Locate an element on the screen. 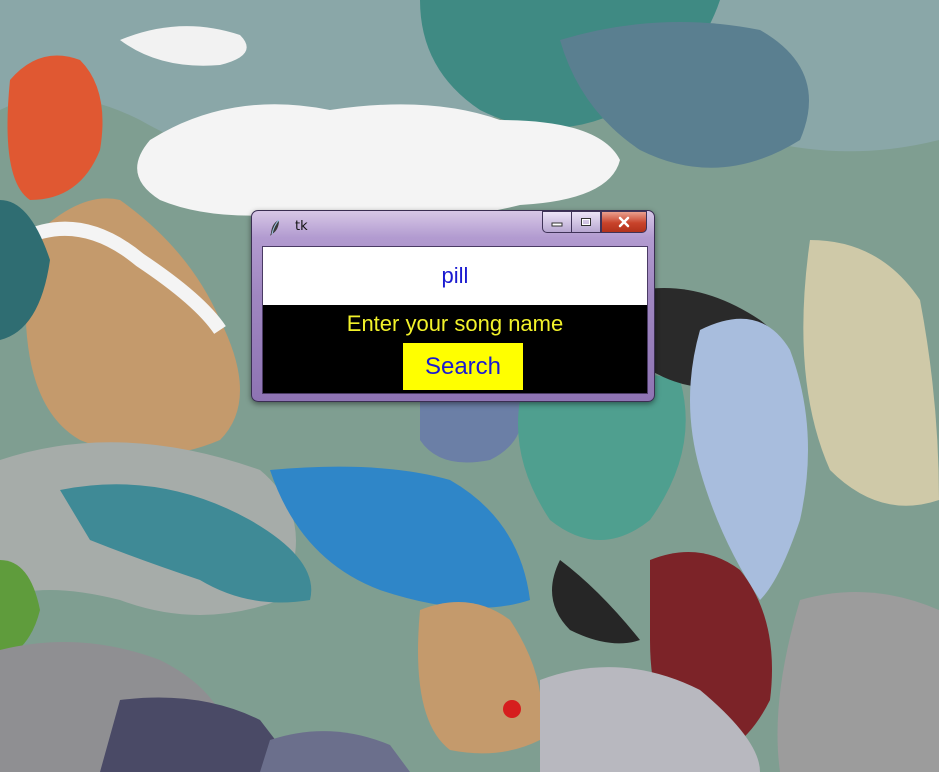  title-bar: tk is located at coordinates (453, 227).